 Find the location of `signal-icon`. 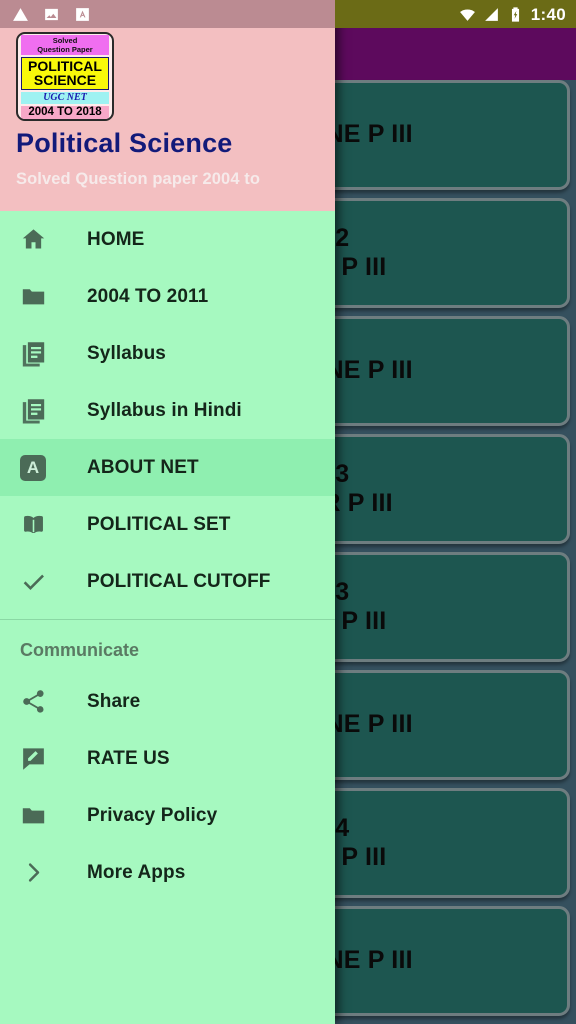

signal-icon is located at coordinates (491, 14).